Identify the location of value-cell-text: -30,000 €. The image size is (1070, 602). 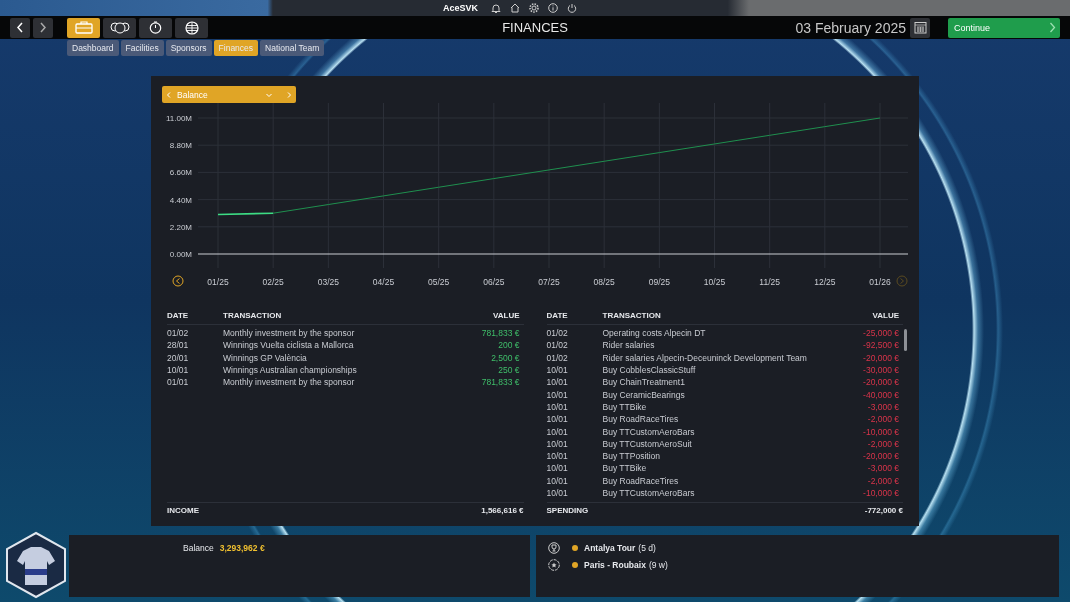
(881, 370).